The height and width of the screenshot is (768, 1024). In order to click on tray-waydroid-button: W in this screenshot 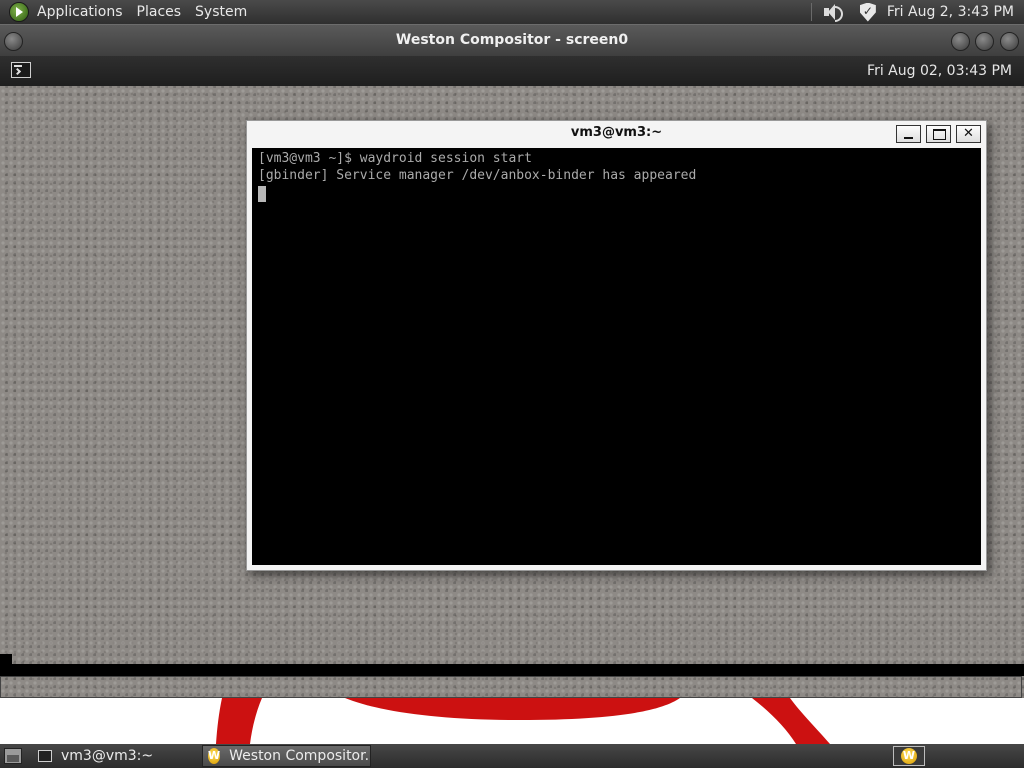, I will do `click(909, 756)`.